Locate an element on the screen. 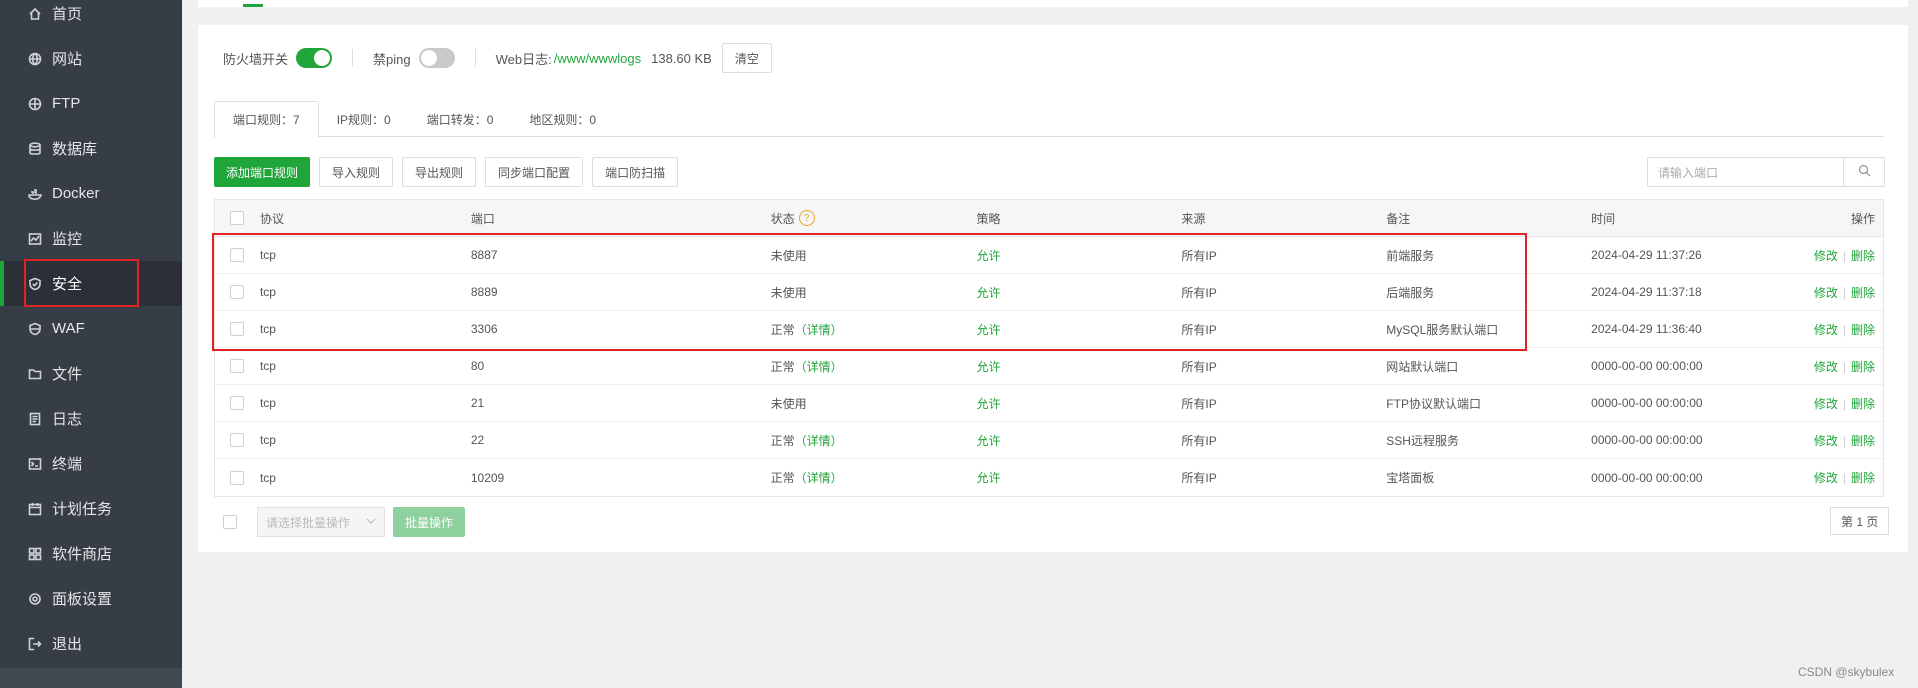  select-all-checkbox is located at coordinates (237, 218).